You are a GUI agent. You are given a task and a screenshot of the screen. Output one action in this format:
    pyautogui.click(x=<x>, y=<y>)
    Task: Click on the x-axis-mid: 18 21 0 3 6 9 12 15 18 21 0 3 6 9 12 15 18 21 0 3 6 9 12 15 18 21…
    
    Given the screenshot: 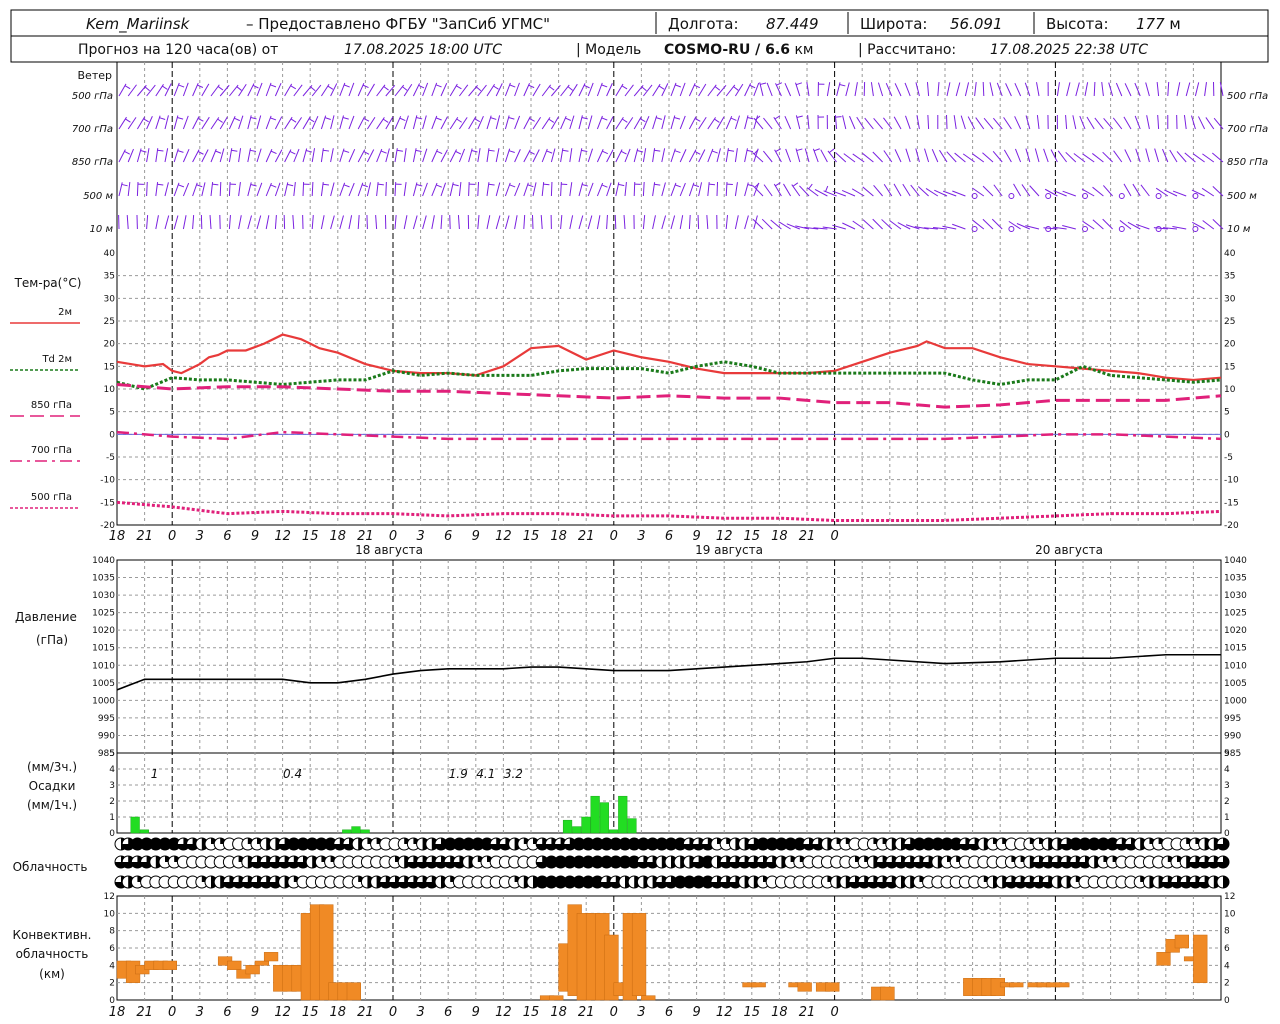 What is the action you would take?
    pyautogui.click(x=474, y=536)
    